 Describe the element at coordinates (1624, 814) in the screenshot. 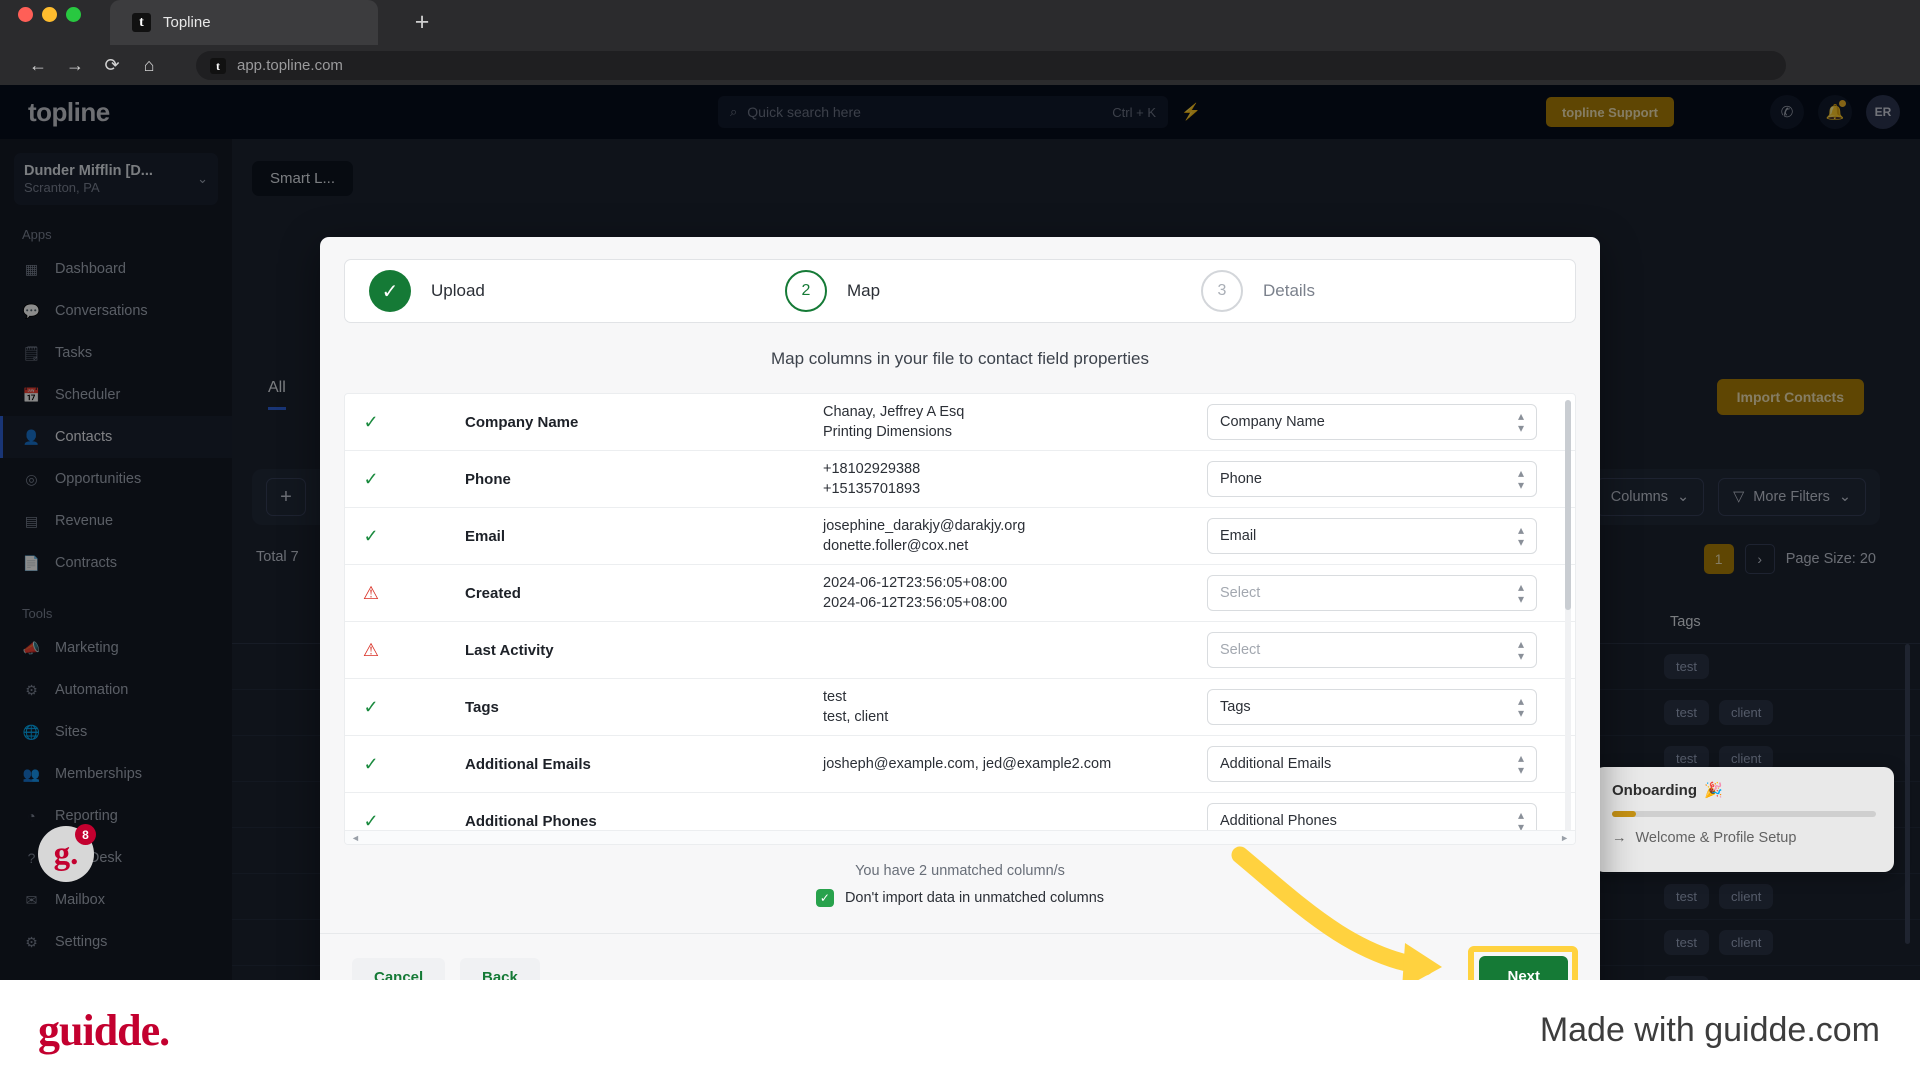

I see `onboarding-progress-fill` at that location.